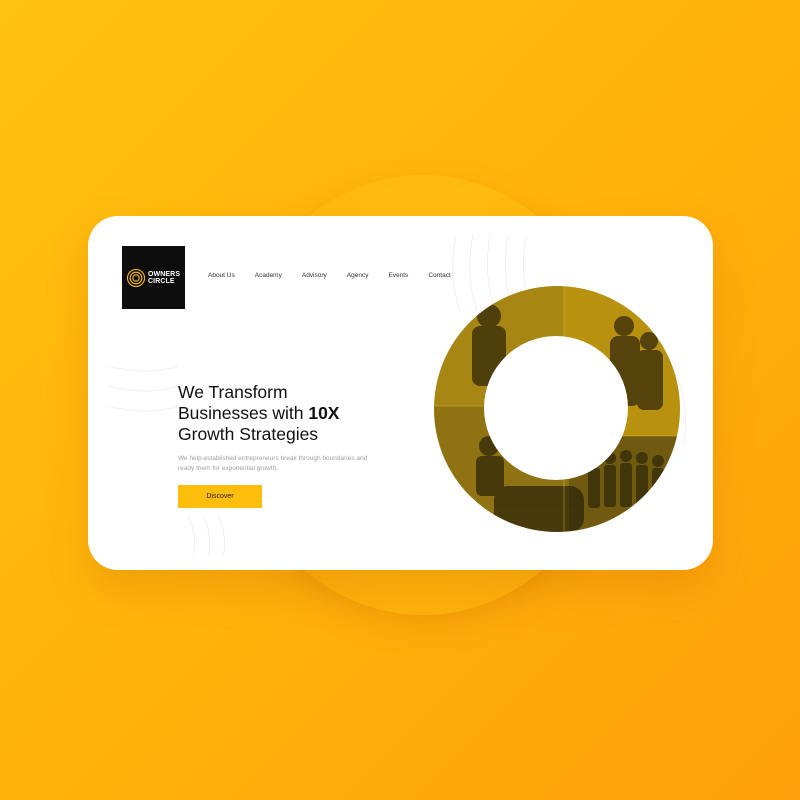 This screenshot has width=800, height=800. I want to click on logo-text: OWNERS CIRCLE, so click(164, 278).